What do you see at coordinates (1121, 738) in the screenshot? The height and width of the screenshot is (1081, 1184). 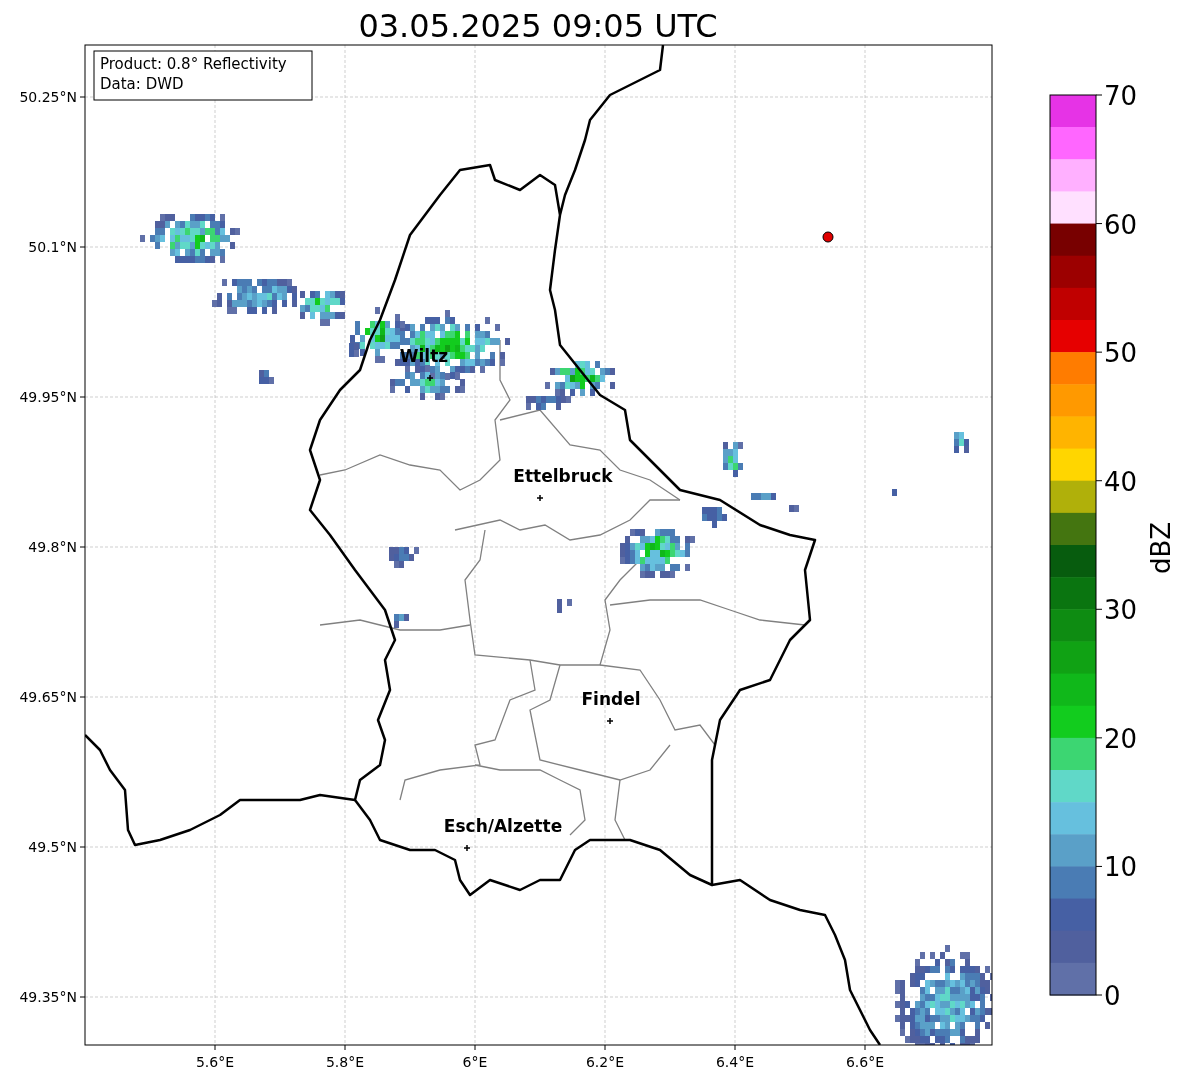 I see `colorbar-tick-label: 20` at bounding box center [1121, 738].